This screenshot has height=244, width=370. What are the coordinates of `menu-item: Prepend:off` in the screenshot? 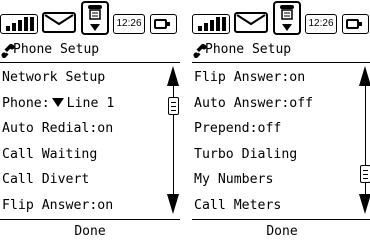 It's located at (275, 129).